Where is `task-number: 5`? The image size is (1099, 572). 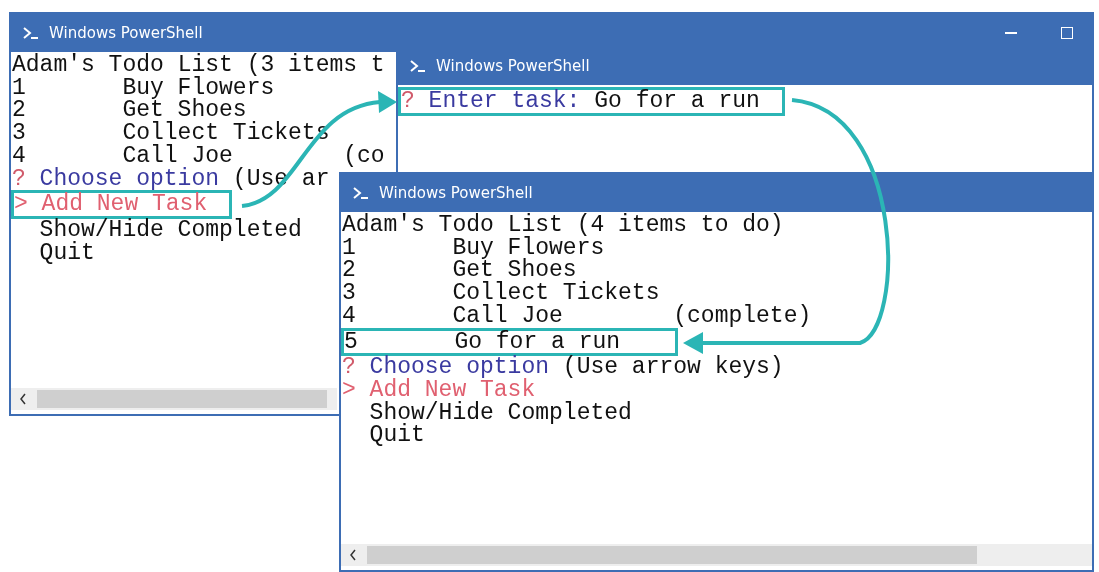 task-number: 5 is located at coordinates (351, 342).